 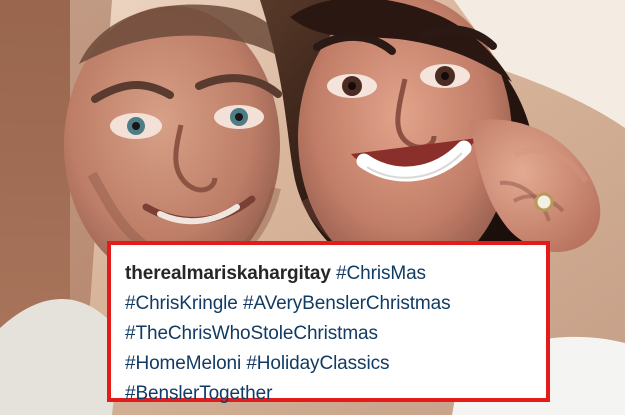 What do you see at coordinates (198, 393) in the screenshot?
I see `hashtag-benslertogether: #BenslerTogether` at bounding box center [198, 393].